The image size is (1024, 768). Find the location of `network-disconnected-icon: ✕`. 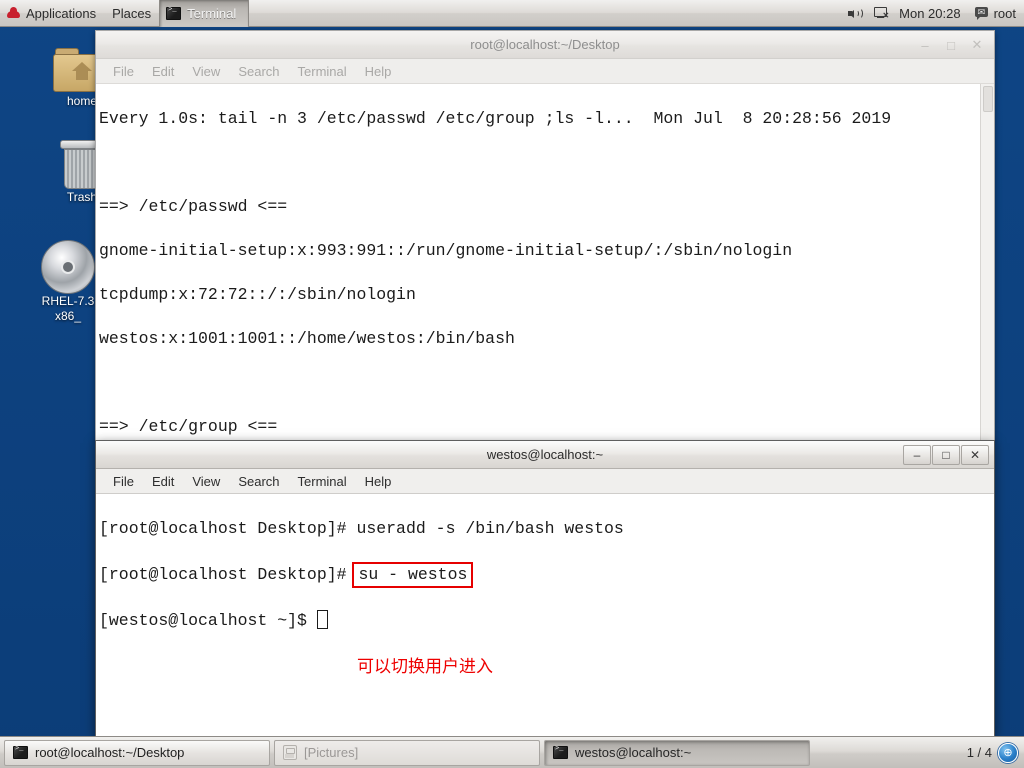

network-disconnected-icon: ✕ is located at coordinates (881, 13).